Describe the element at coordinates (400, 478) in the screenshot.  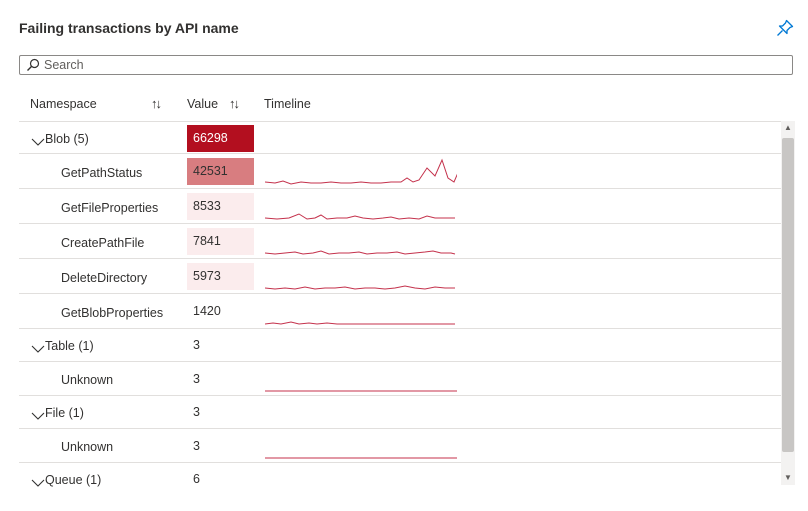
I see `group-row-queue: Queue (1) 6` at that location.